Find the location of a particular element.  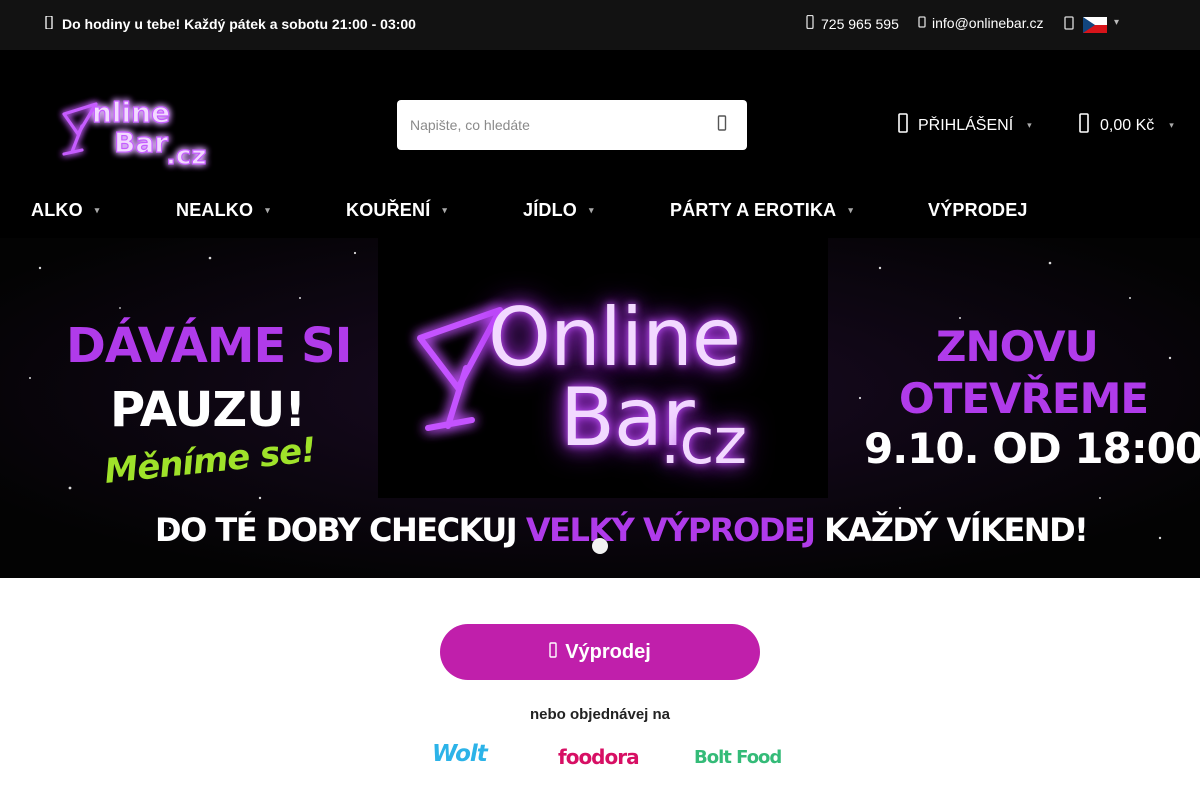

cart-total: 0,00 Kč is located at coordinates (1127, 125).